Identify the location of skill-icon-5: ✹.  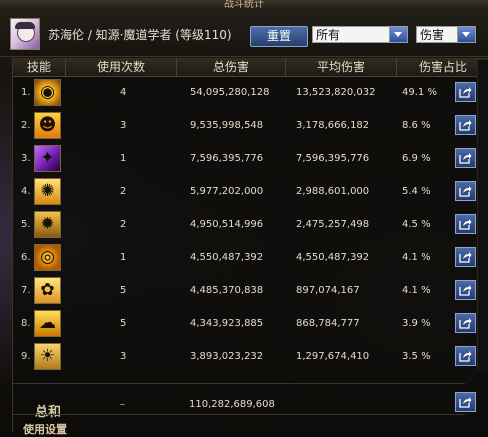
(47, 224).